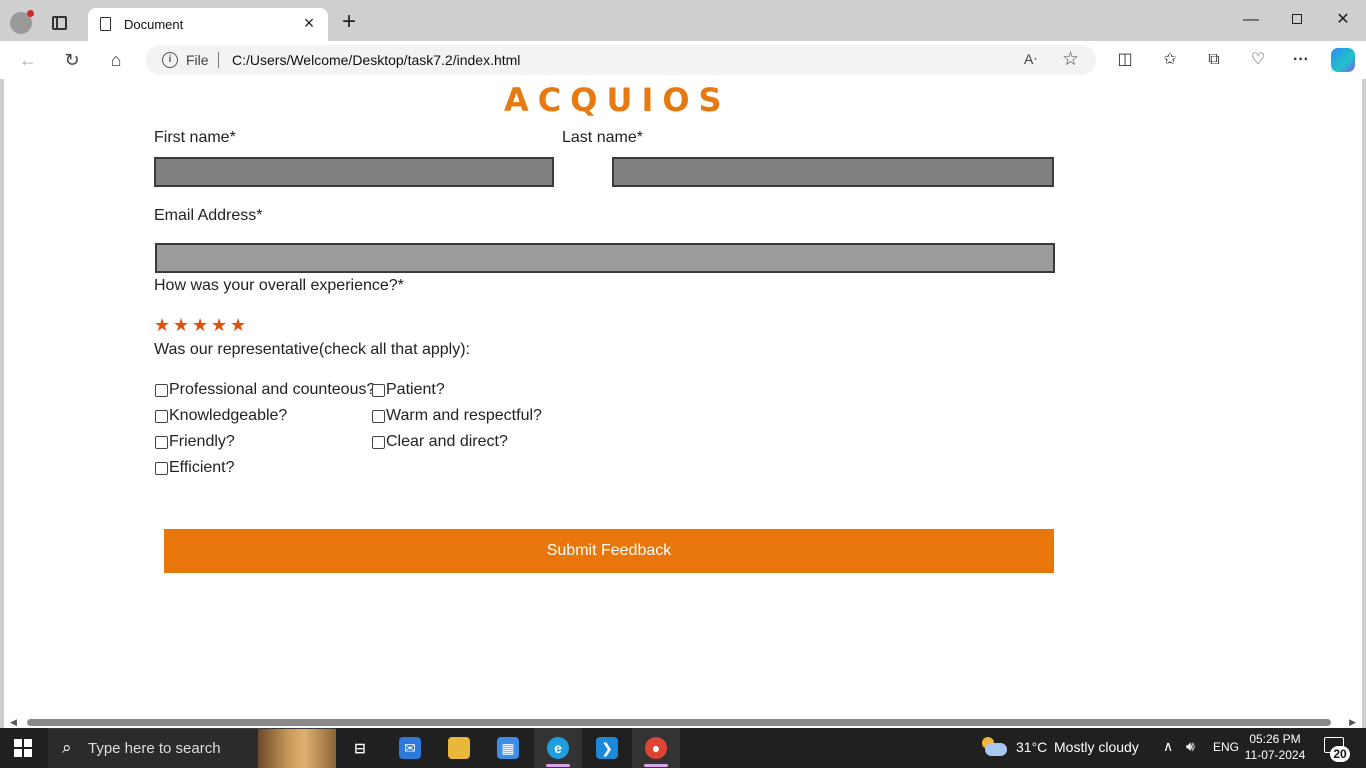  I want to click on first-name-label: First name*, so click(195, 137).